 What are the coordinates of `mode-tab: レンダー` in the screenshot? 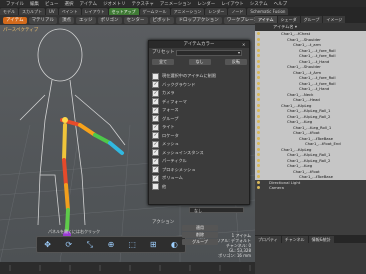 It's located at (216, 11).